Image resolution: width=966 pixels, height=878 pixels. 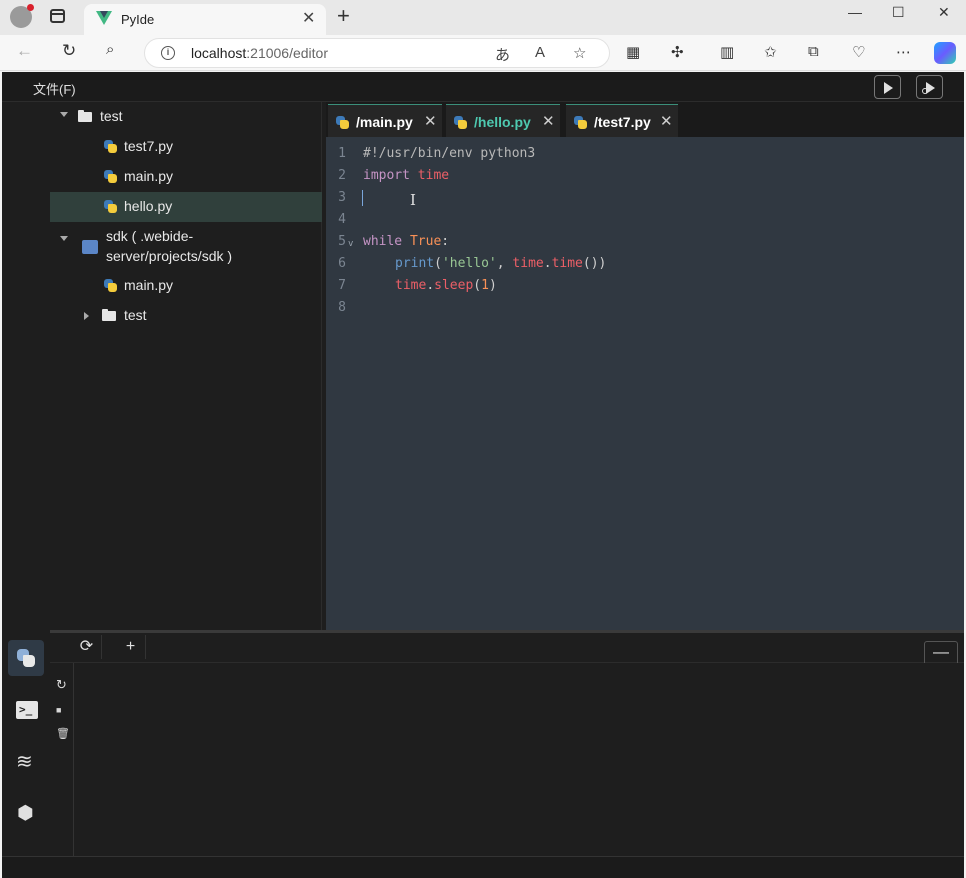 What do you see at coordinates (540, 52) in the screenshot?
I see `read-aloud-icon: A` at bounding box center [540, 52].